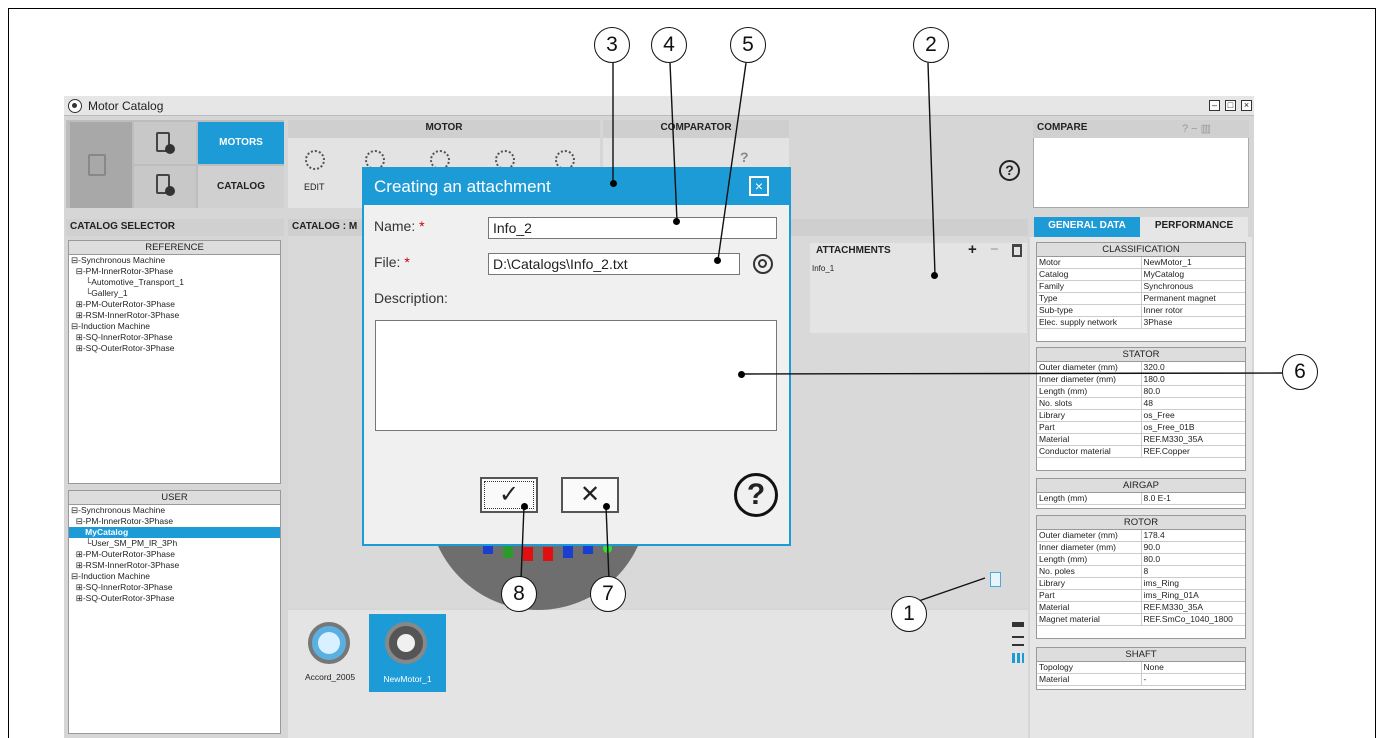 This screenshot has width=1384, height=738. Describe the element at coordinates (1300, 372) in the screenshot. I see `callout-6: 6` at that location.